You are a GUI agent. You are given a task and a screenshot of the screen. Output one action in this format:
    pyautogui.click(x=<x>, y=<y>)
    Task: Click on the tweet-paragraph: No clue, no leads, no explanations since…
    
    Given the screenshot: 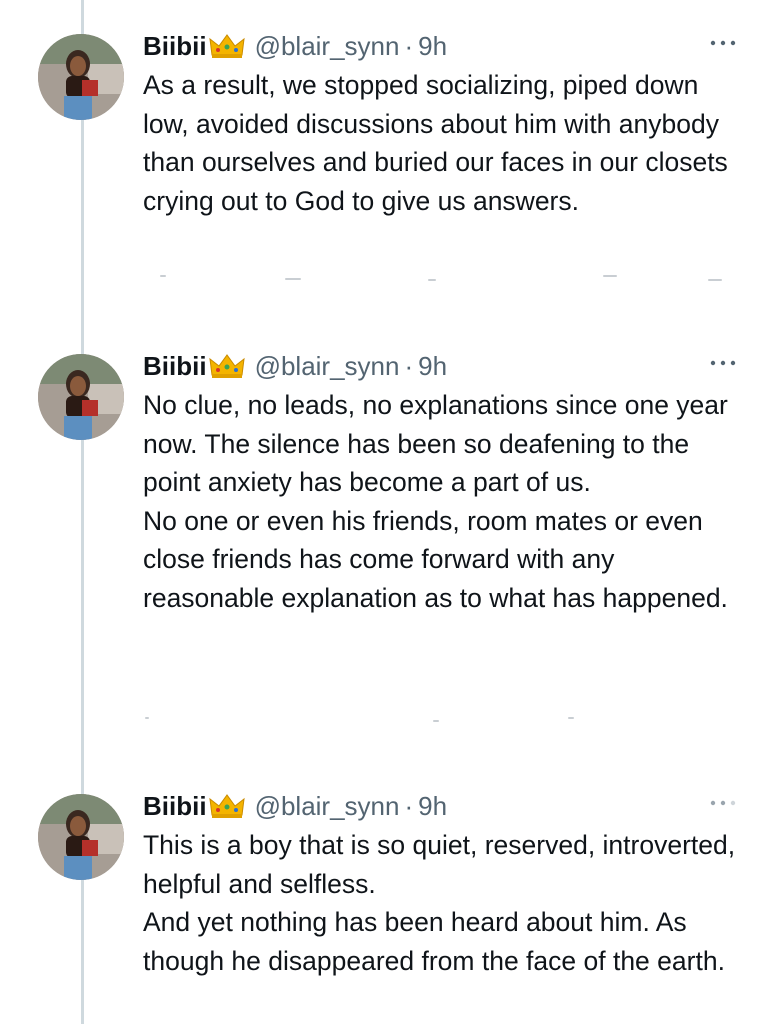 What is the action you would take?
    pyautogui.click(x=435, y=443)
    